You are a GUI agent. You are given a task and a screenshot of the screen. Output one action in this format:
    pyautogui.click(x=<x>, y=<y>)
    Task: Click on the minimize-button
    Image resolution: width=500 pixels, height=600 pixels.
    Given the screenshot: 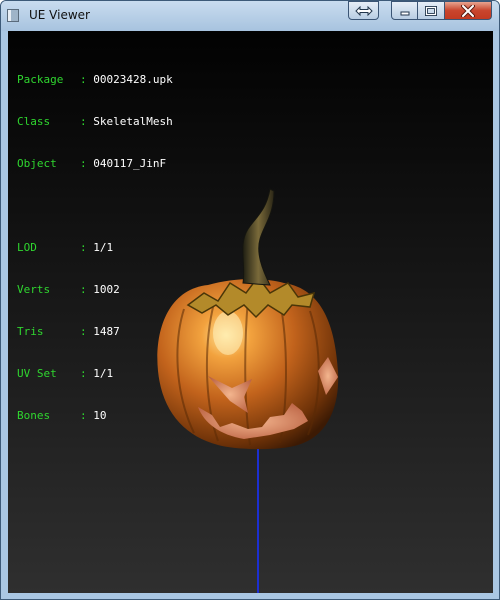 What is the action you would take?
    pyautogui.click(x=404, y=10)
    